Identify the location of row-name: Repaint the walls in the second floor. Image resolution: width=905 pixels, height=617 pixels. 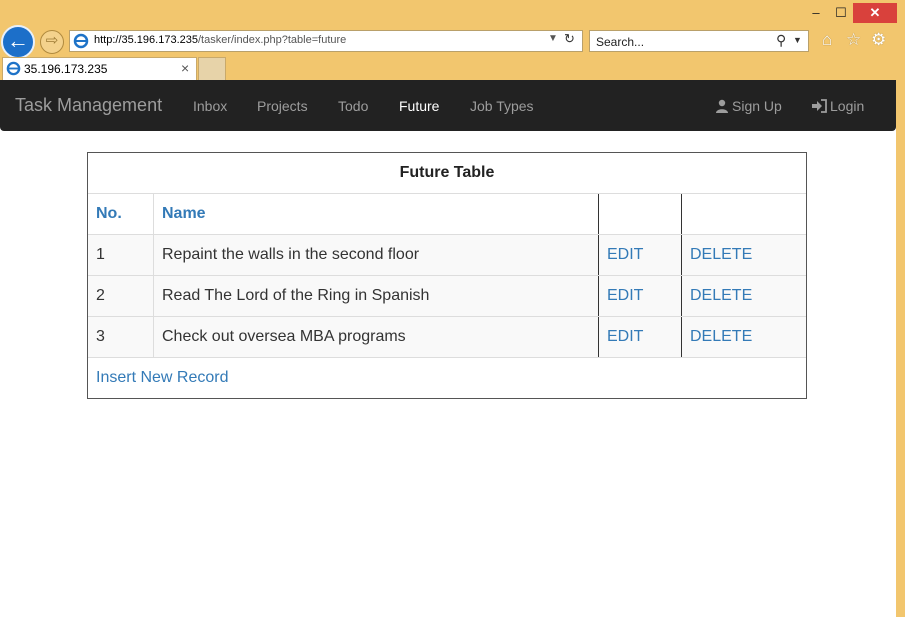
(376, 255).